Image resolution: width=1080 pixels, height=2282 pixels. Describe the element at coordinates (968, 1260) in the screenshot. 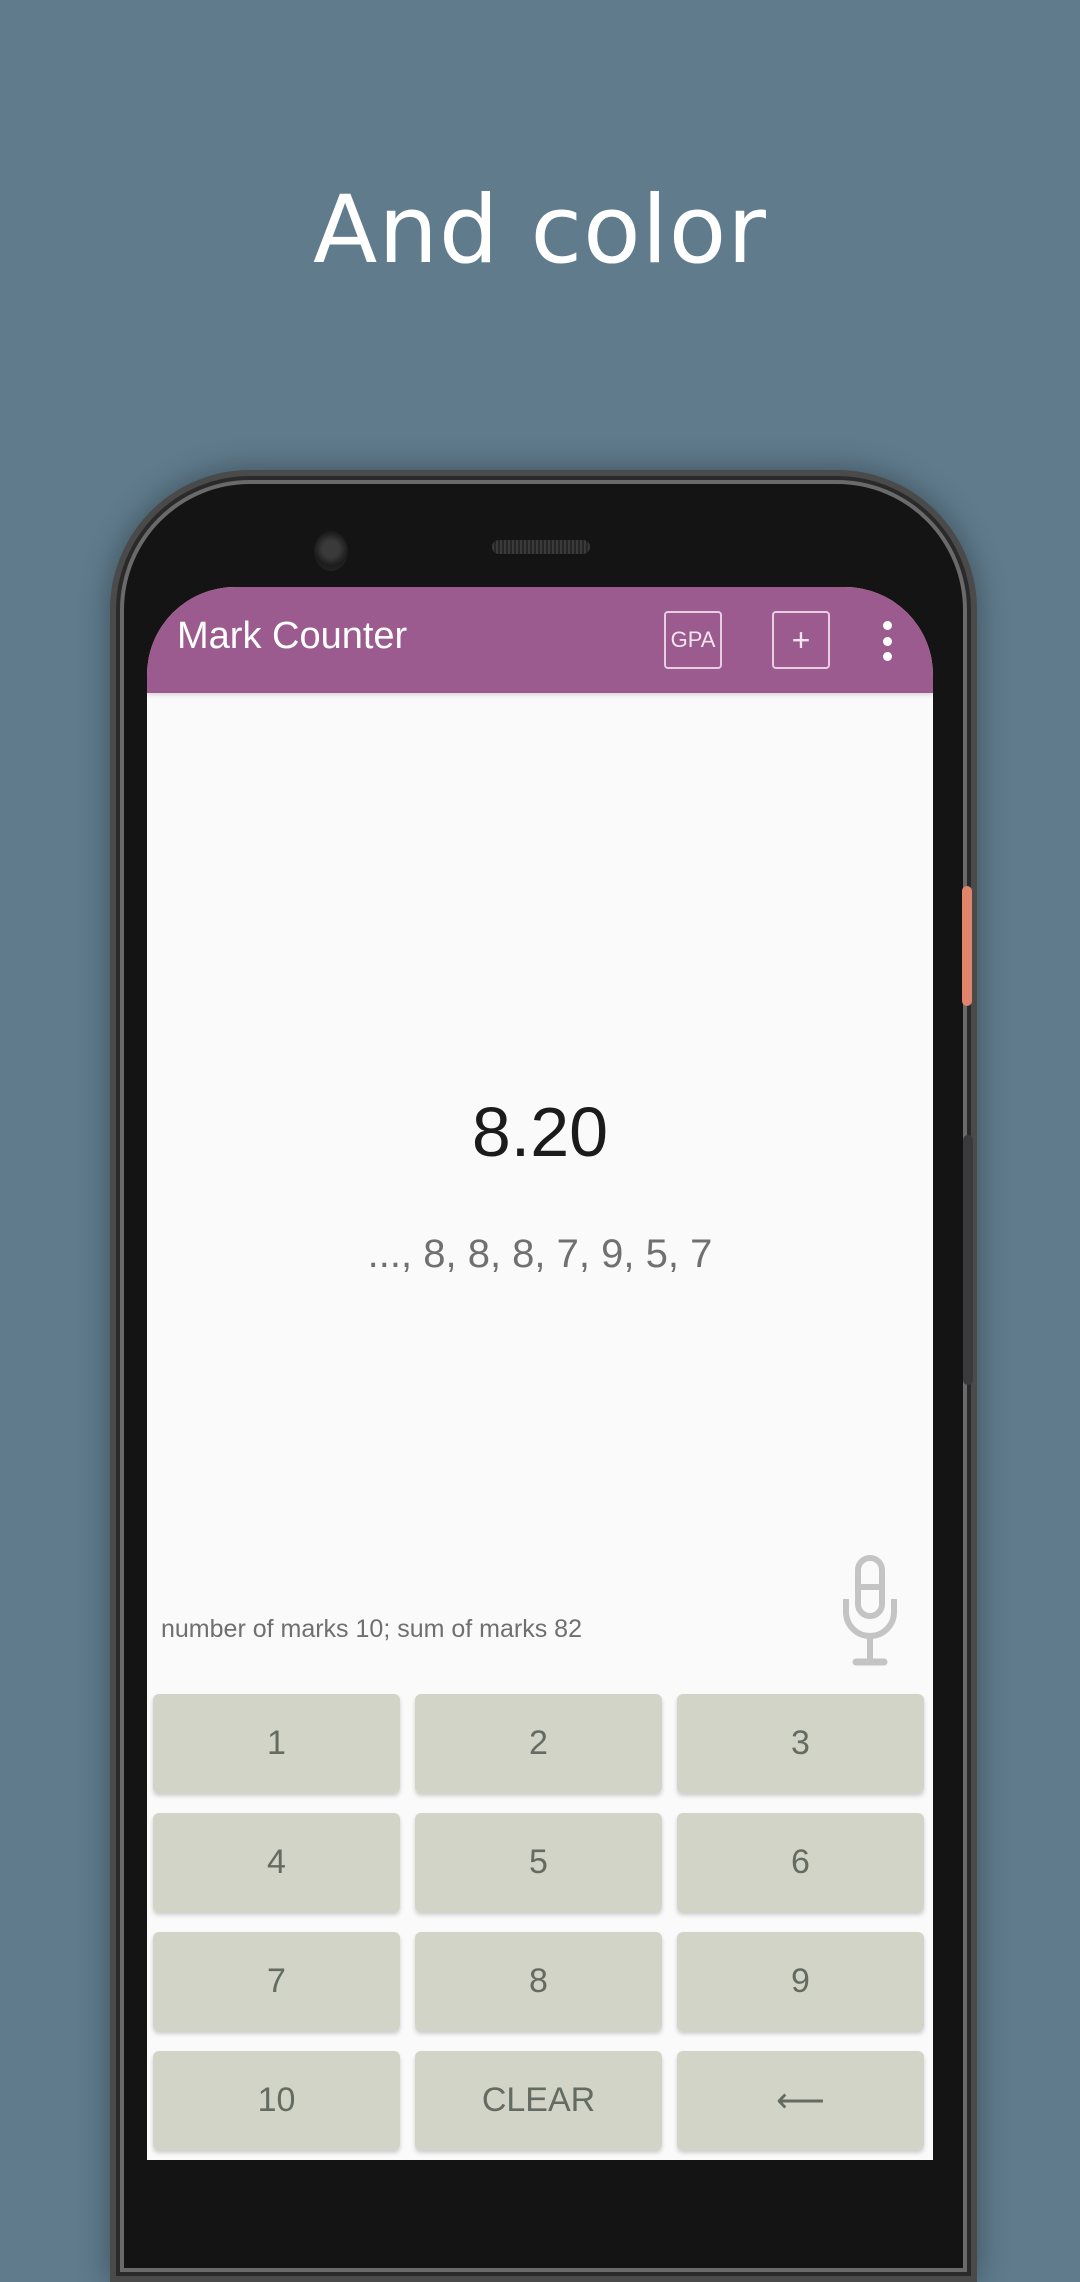

I see `volume-button` at that location.